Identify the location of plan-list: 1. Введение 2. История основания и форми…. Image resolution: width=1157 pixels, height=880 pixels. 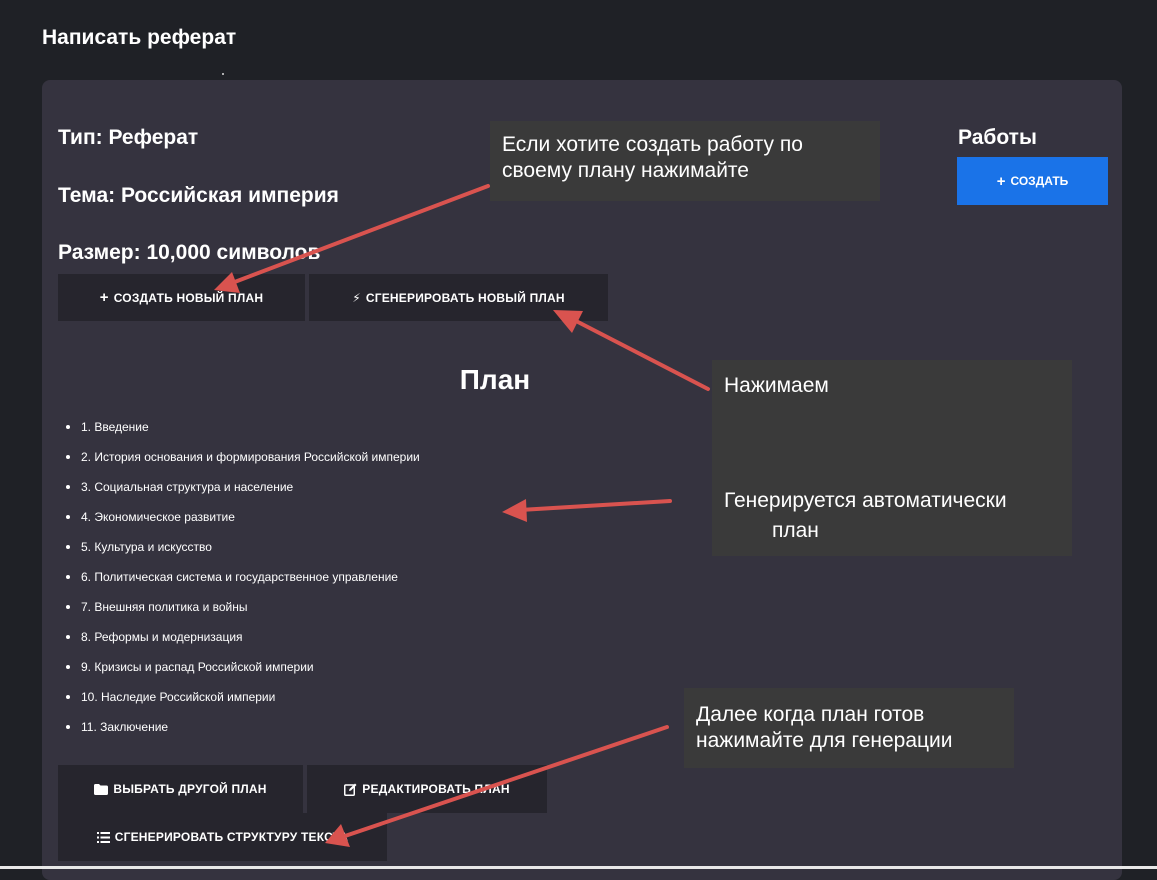
(243, 584).